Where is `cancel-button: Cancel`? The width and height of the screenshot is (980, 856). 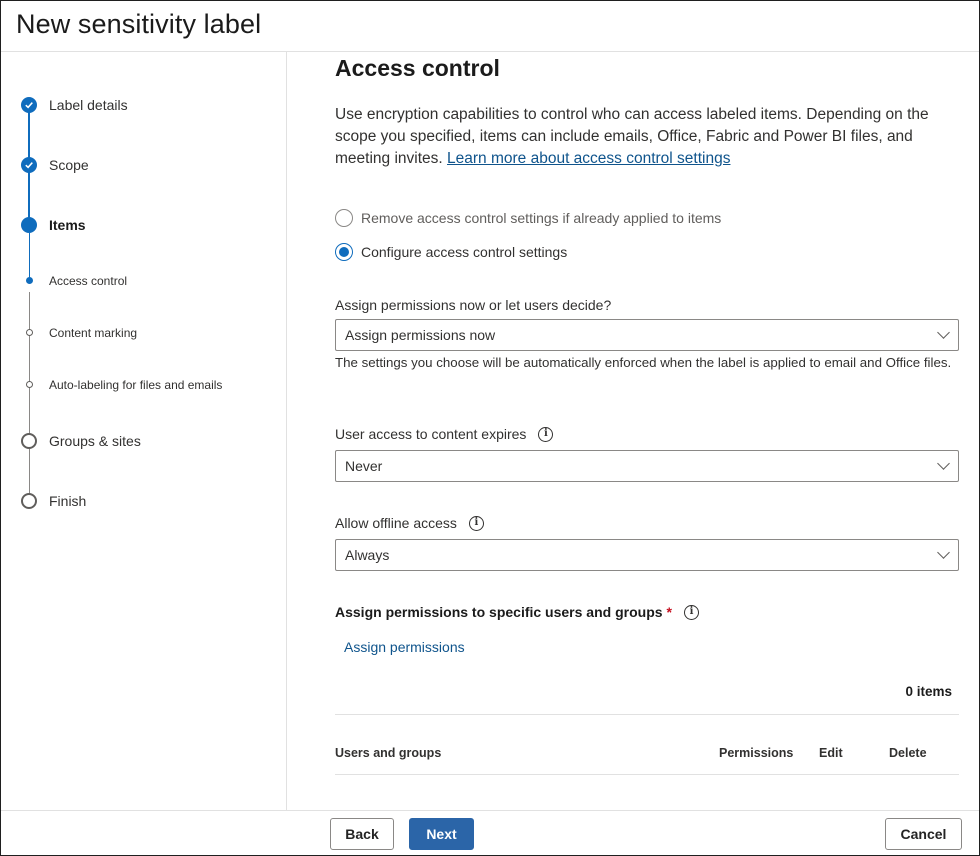
cancel-button: Cancel is located at coordinates (923, 834).